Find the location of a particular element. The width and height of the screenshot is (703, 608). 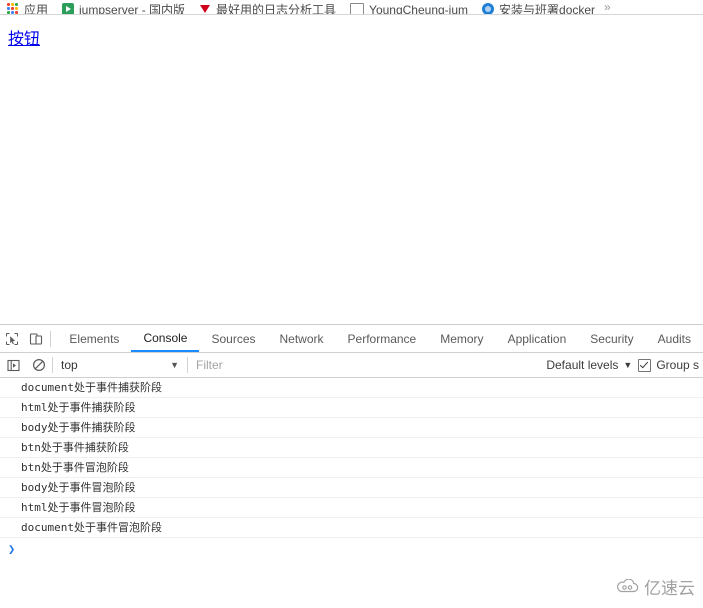

console-message: document处于事件捕获阶段 is located at coordinates (351, 388).